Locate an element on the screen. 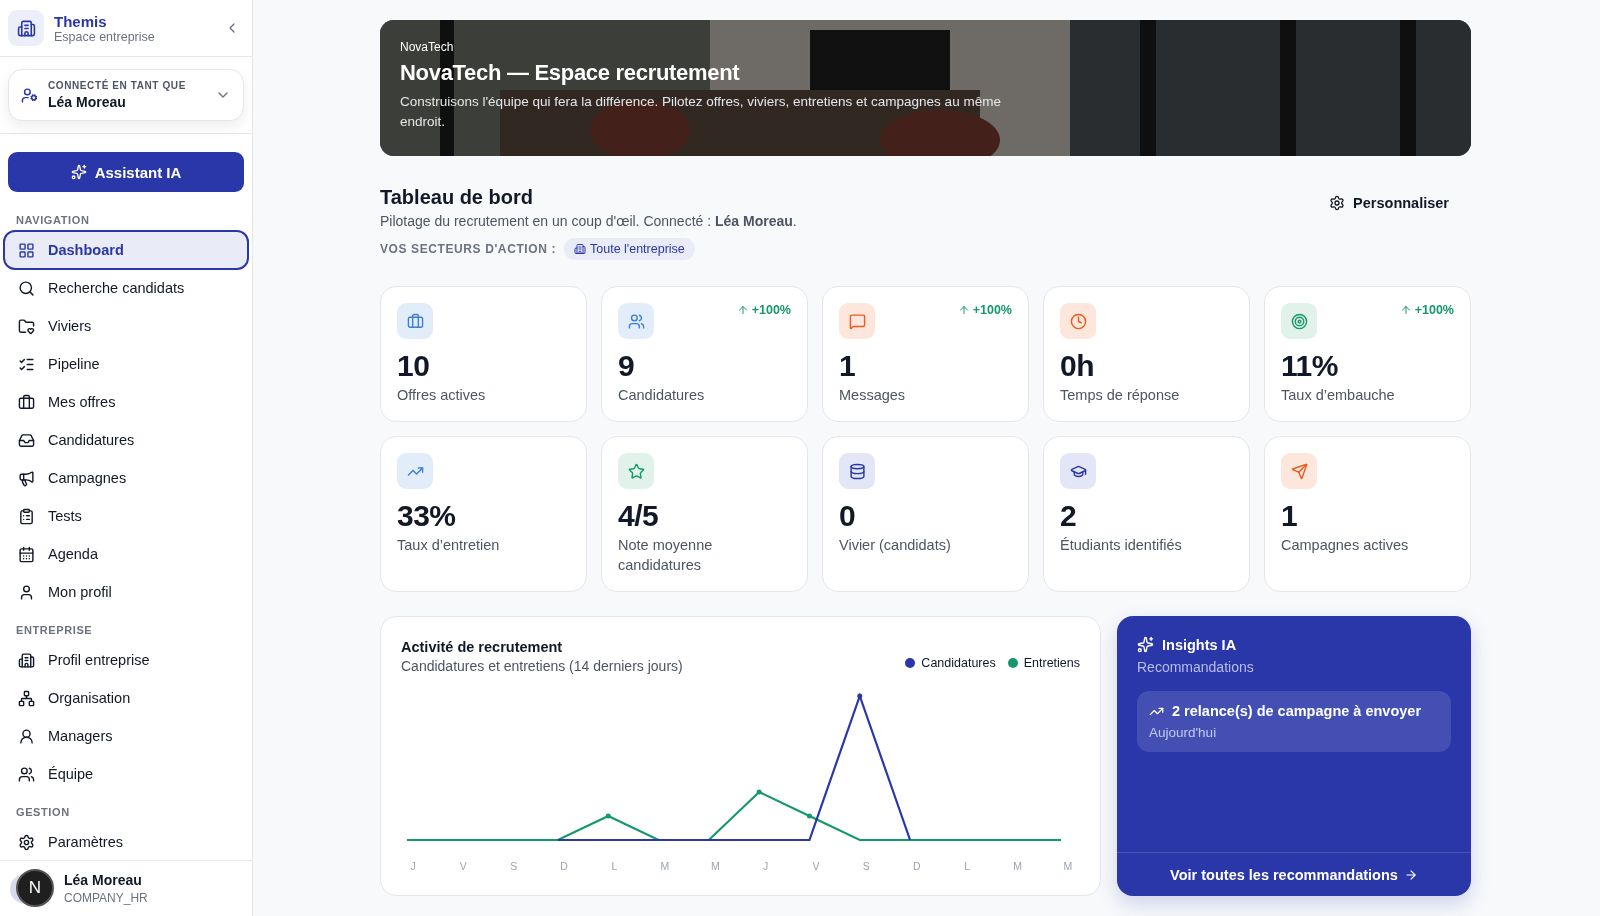  account-switcher: CONNECTÉ EN TANT QUE Léa Moreau is located at coordinates (126, 95).